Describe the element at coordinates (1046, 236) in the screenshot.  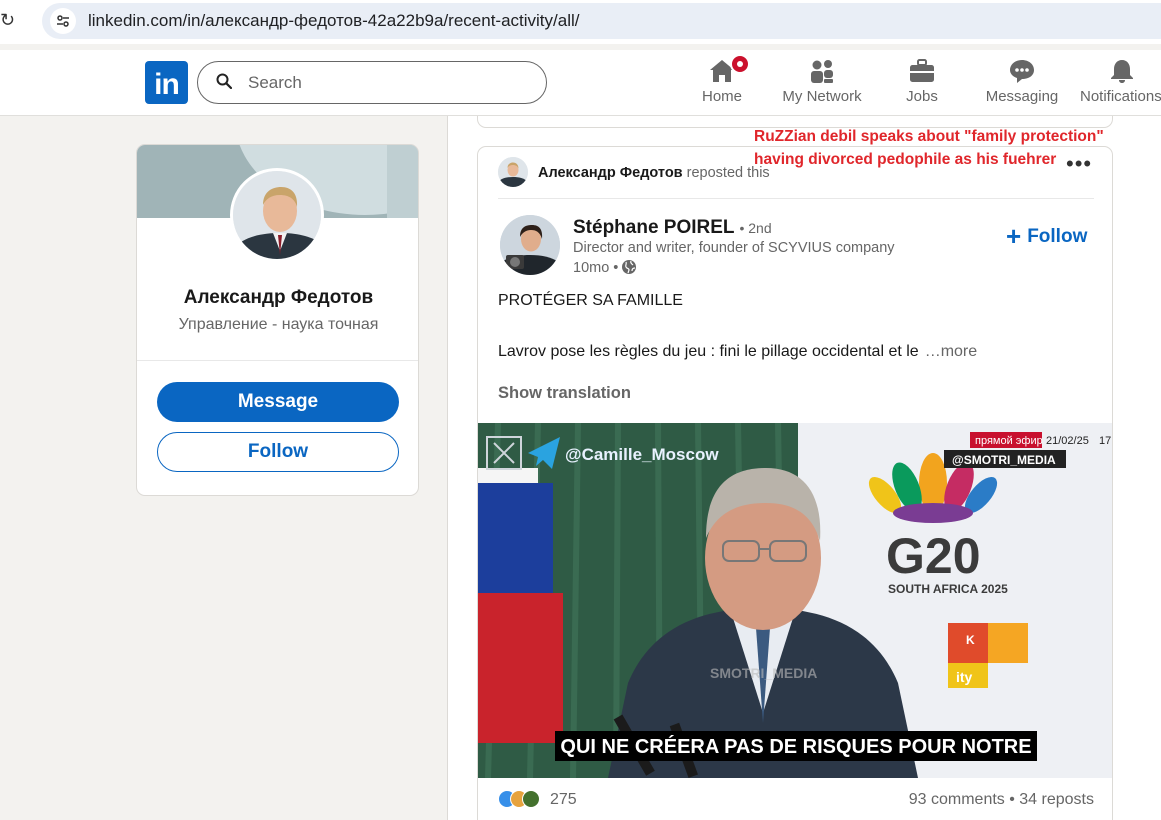
I see `follow-author-button: + Follow` at that location.